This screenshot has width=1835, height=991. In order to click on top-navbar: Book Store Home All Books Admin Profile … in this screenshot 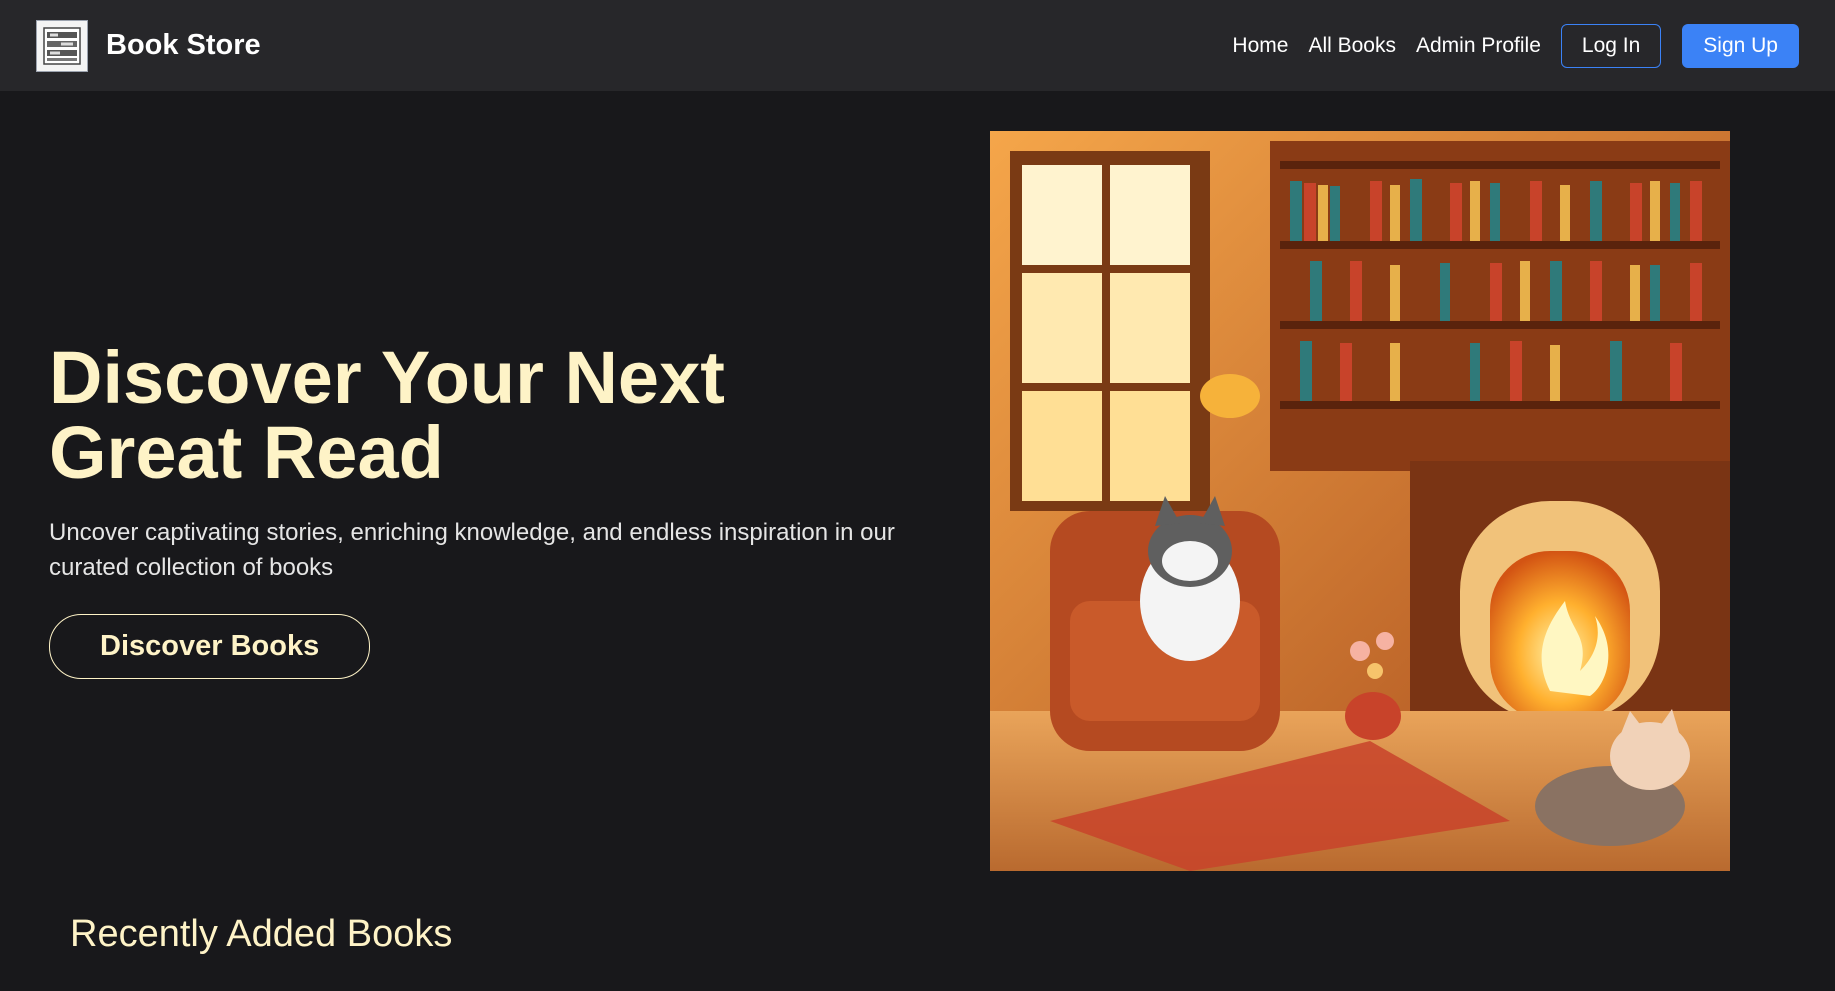, I will do `click(917, 45)`.